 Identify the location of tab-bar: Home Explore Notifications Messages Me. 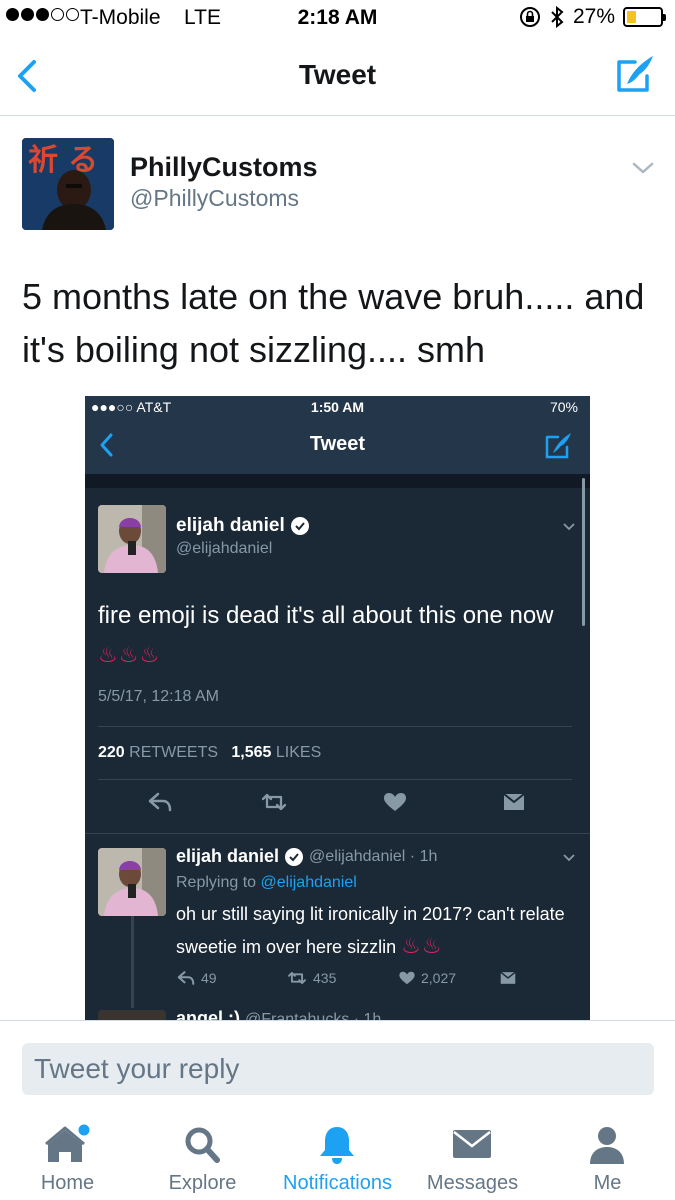
(337, 1153).